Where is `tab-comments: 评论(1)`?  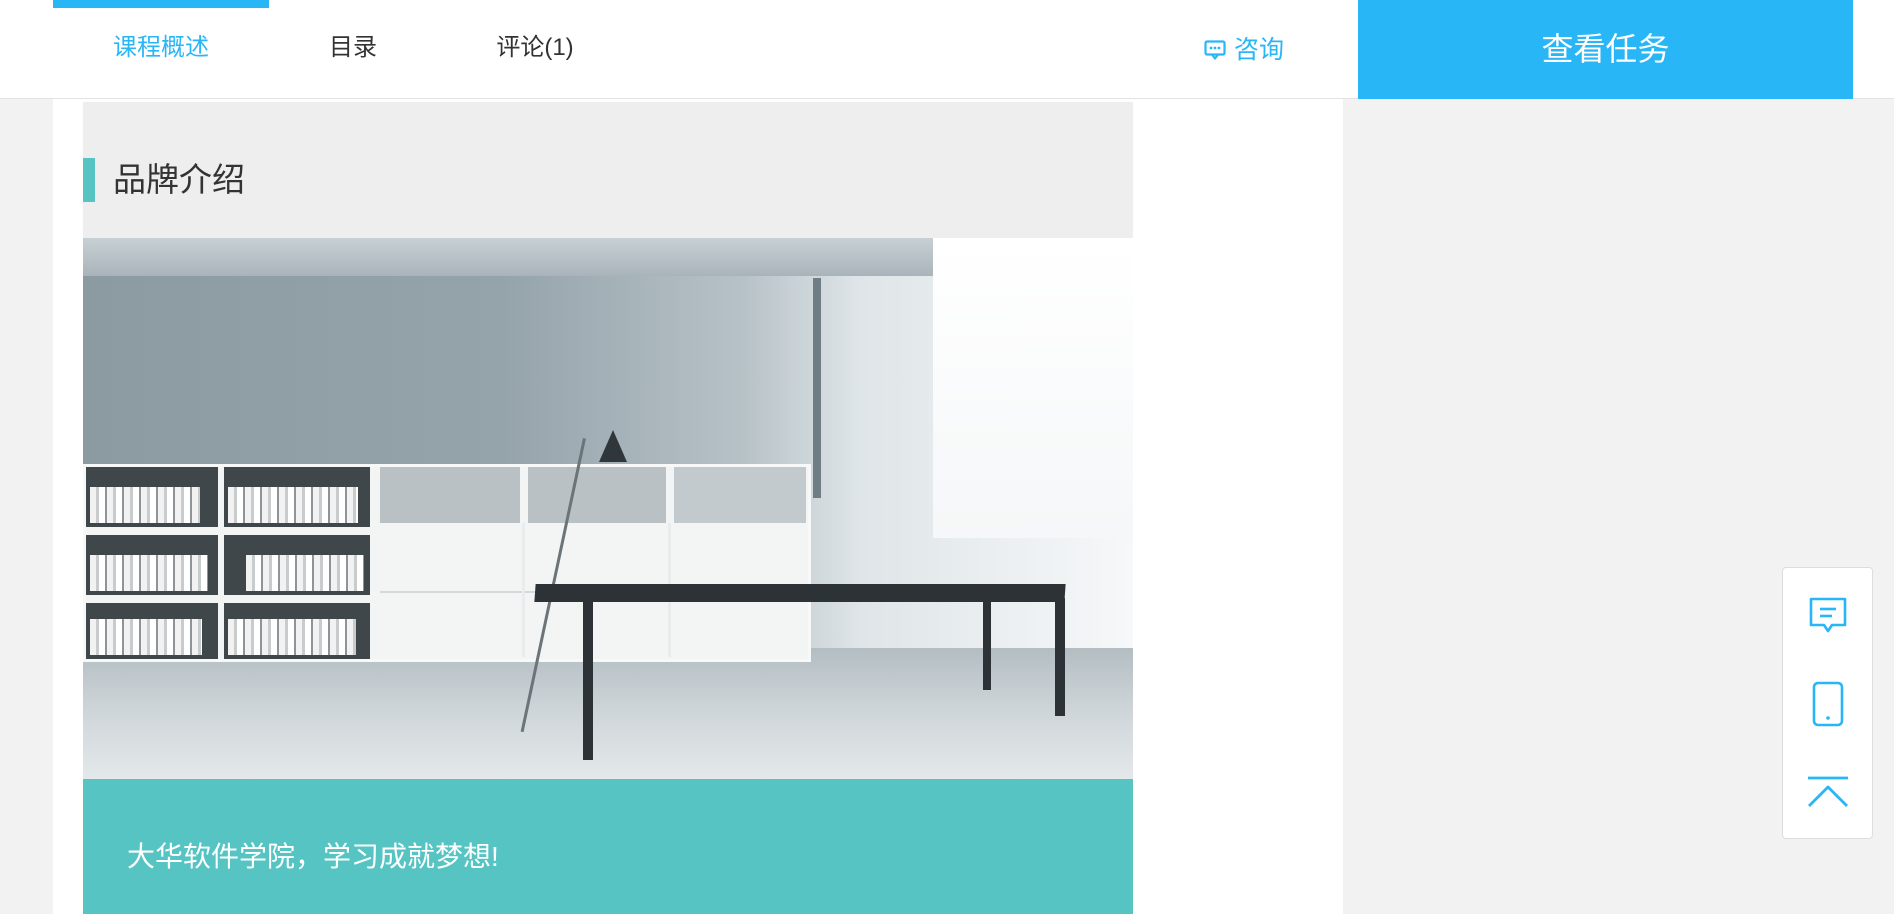
tab-comments: 评论(1) is located at coordinates (535, 48).